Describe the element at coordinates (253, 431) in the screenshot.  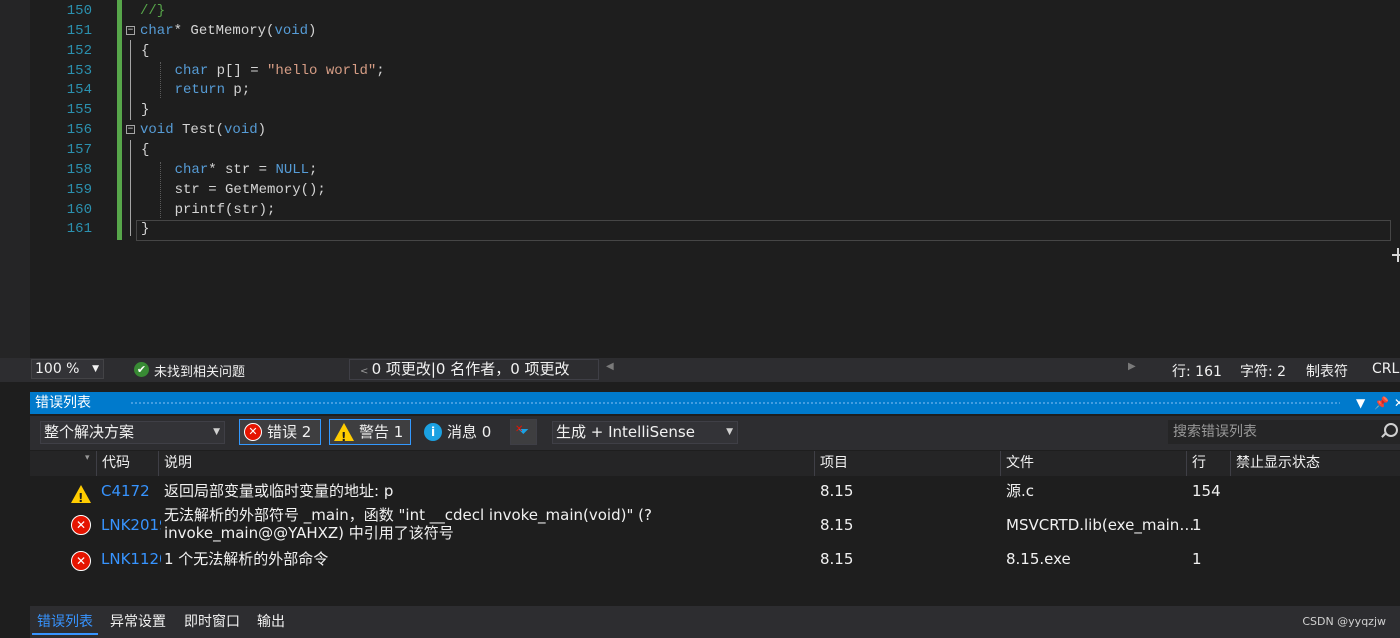
I see `error-icon: ✕` at that location.